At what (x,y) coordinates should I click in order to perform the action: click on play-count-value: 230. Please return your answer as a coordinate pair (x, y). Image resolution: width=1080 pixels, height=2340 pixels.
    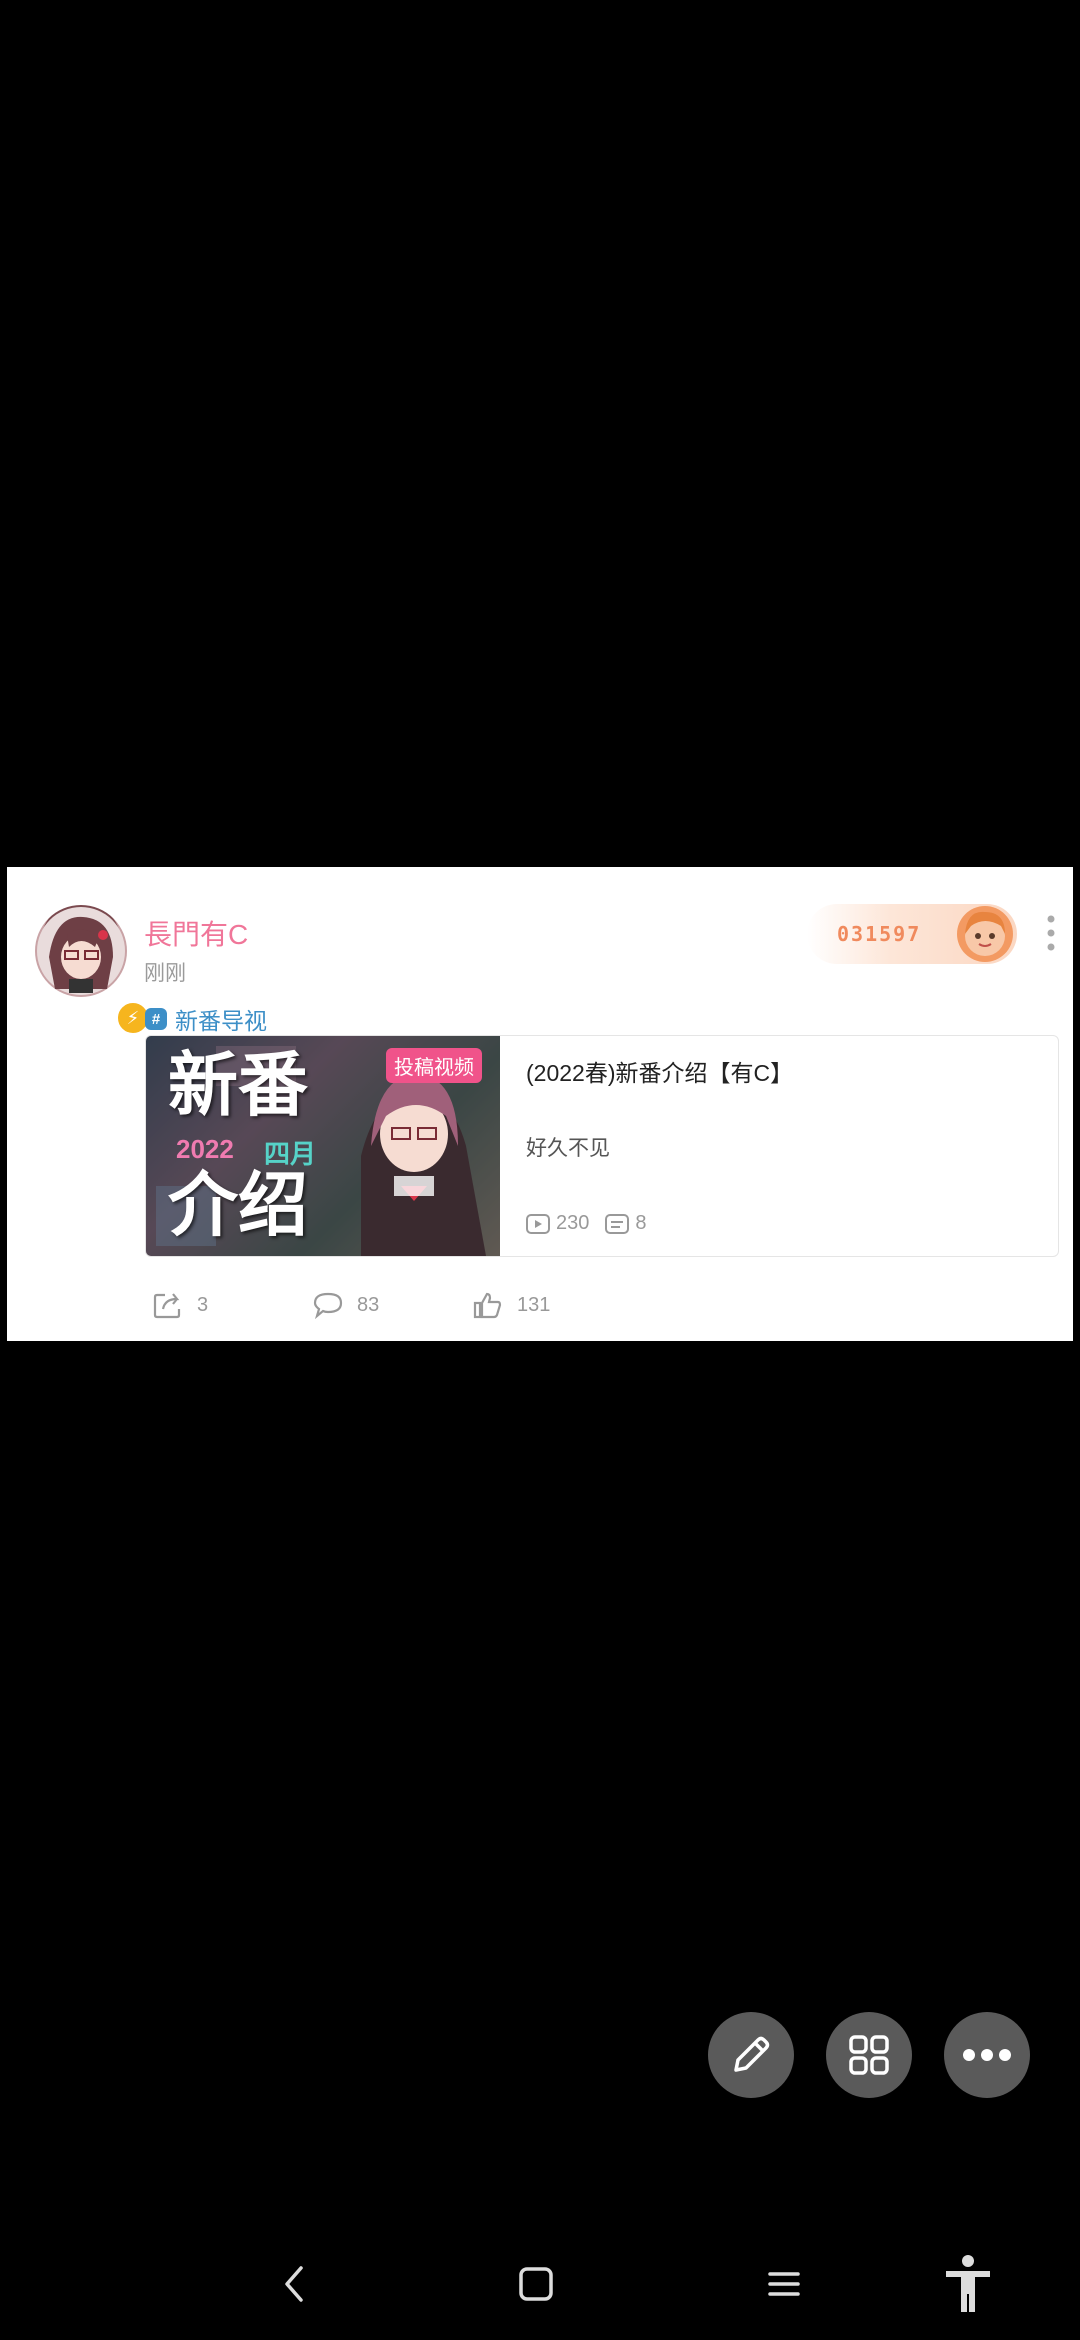
    Looking at the image, I should click on (573, 1223).